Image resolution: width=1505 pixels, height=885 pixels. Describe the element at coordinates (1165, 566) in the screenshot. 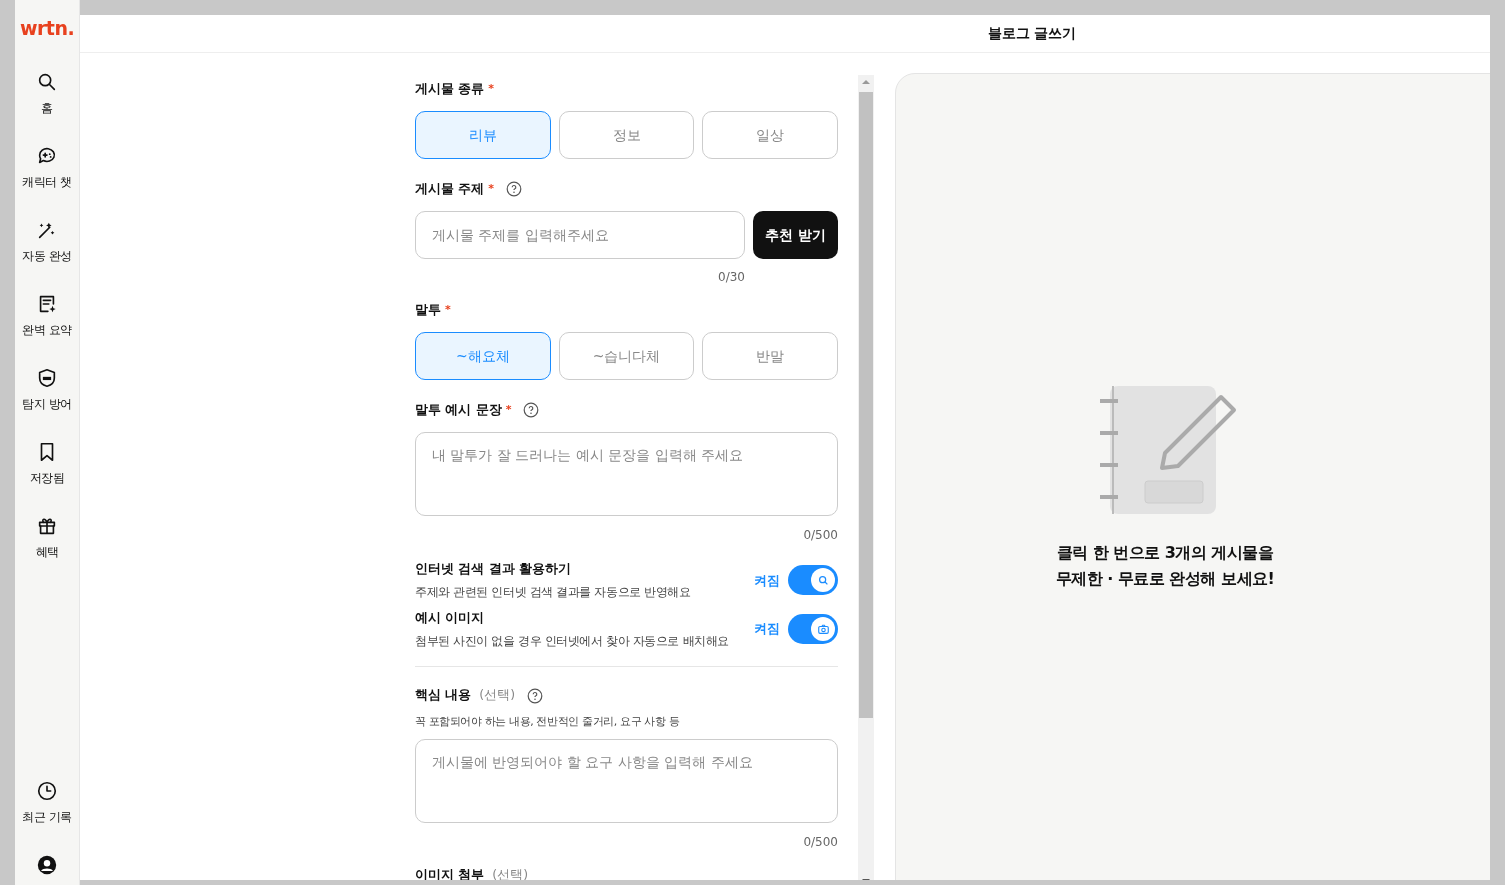

I see `preview-message: 클릭 한 번으로 3개의 게시물을 무제한 · 무료로 완성해 보세요!` at that location.